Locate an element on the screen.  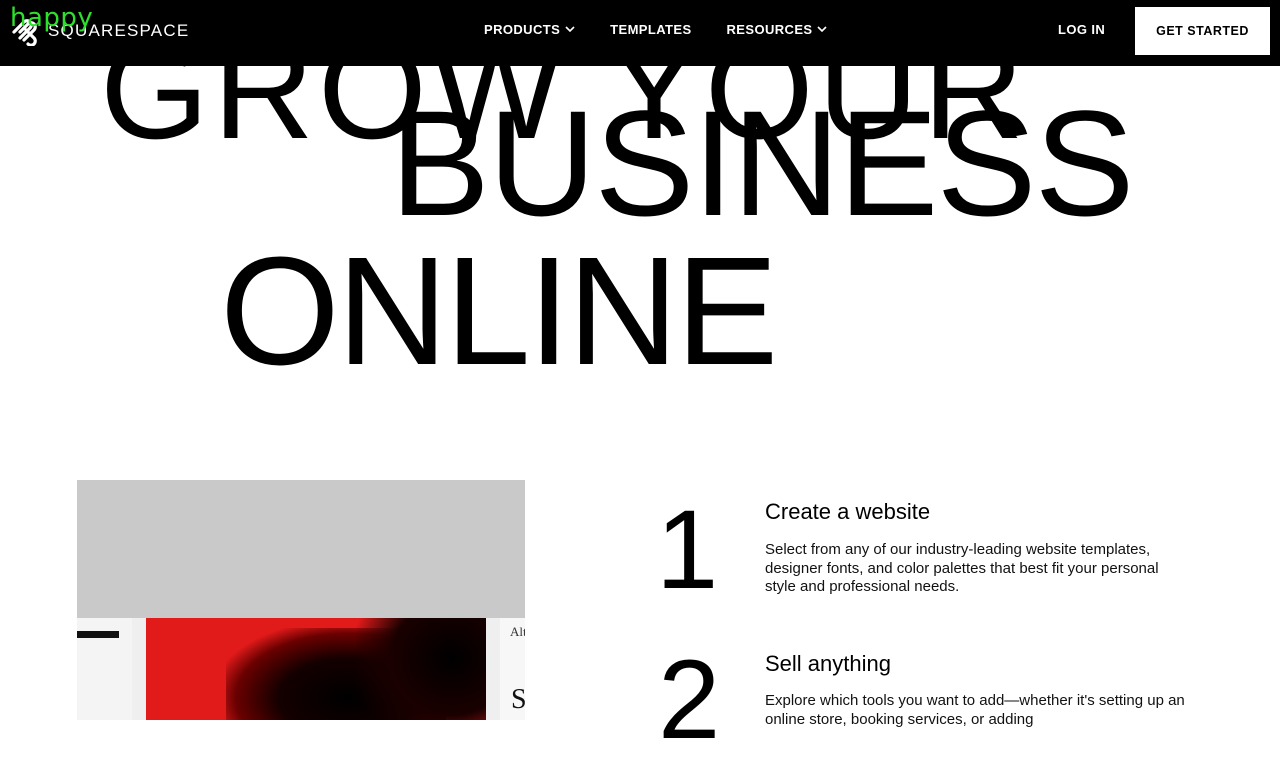
nav-resources-label: RESOURCES is located at coordinates (769, 29).